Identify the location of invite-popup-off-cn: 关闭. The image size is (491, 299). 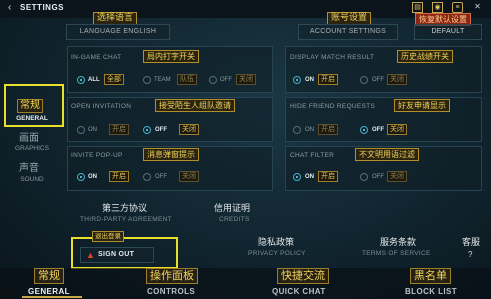
(189, 176).